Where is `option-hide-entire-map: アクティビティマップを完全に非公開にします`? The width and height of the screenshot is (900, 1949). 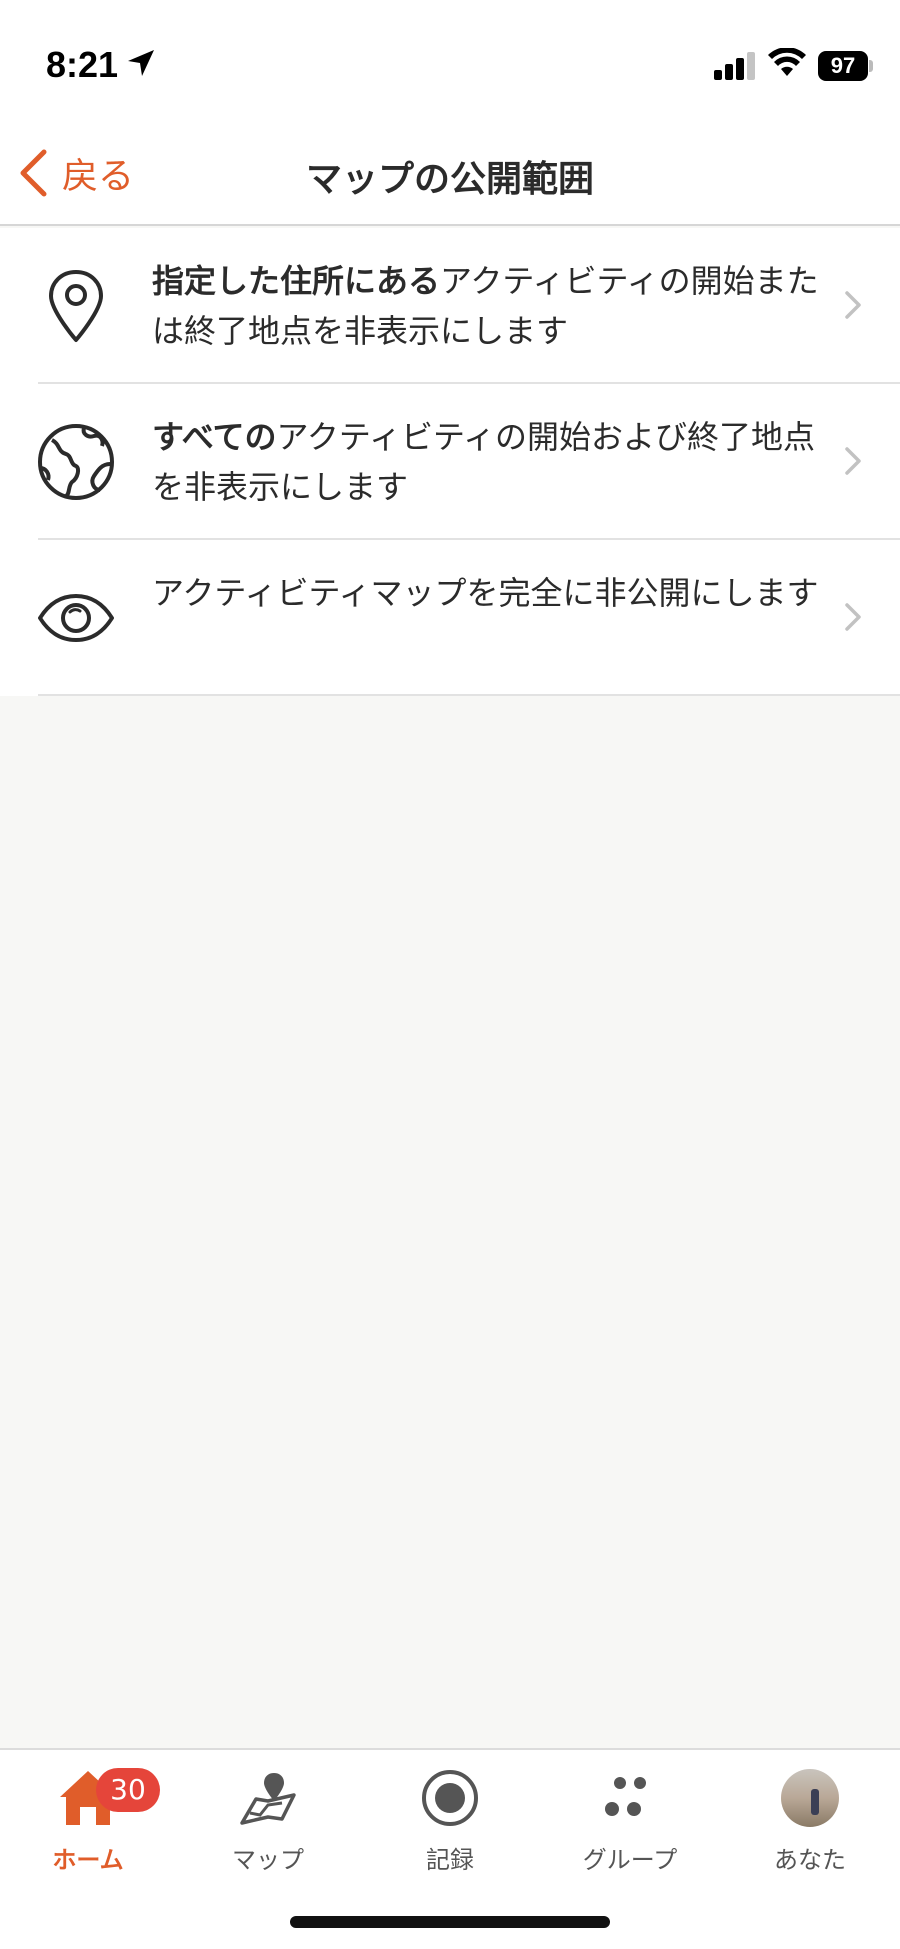 option-hide-entire-map: アクティビティマップを完全に非公開にします is located at coordinates (450, 618).